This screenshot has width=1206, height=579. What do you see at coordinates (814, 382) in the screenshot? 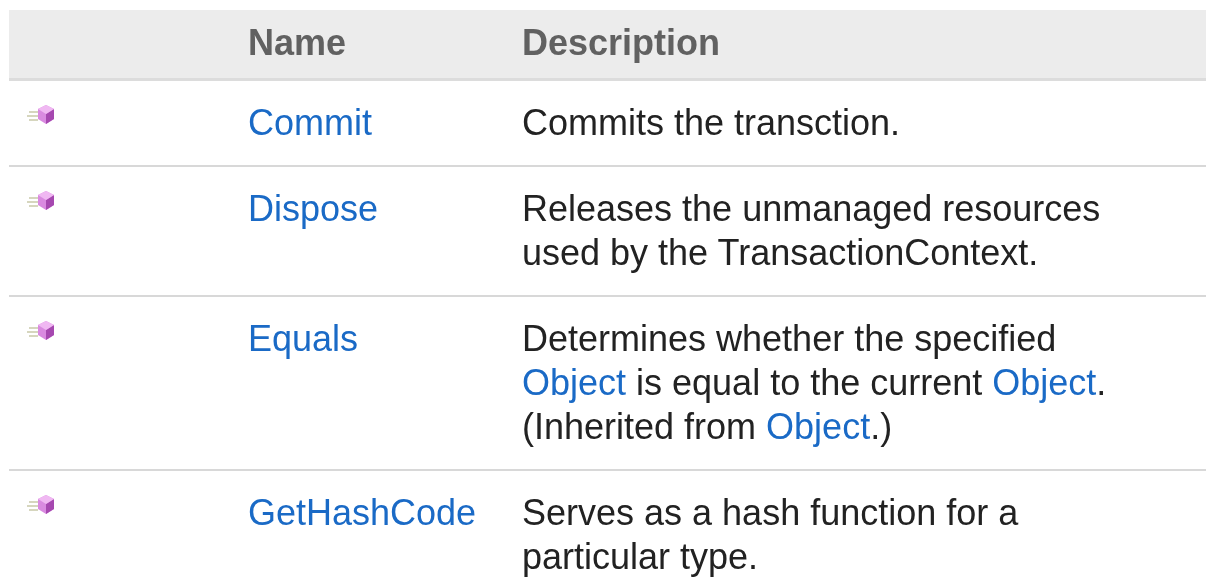
I see `description-text: Determines whether the specified Object is equal to the current Object. (Inherited from Object.)` at bounding box center [814, 382].